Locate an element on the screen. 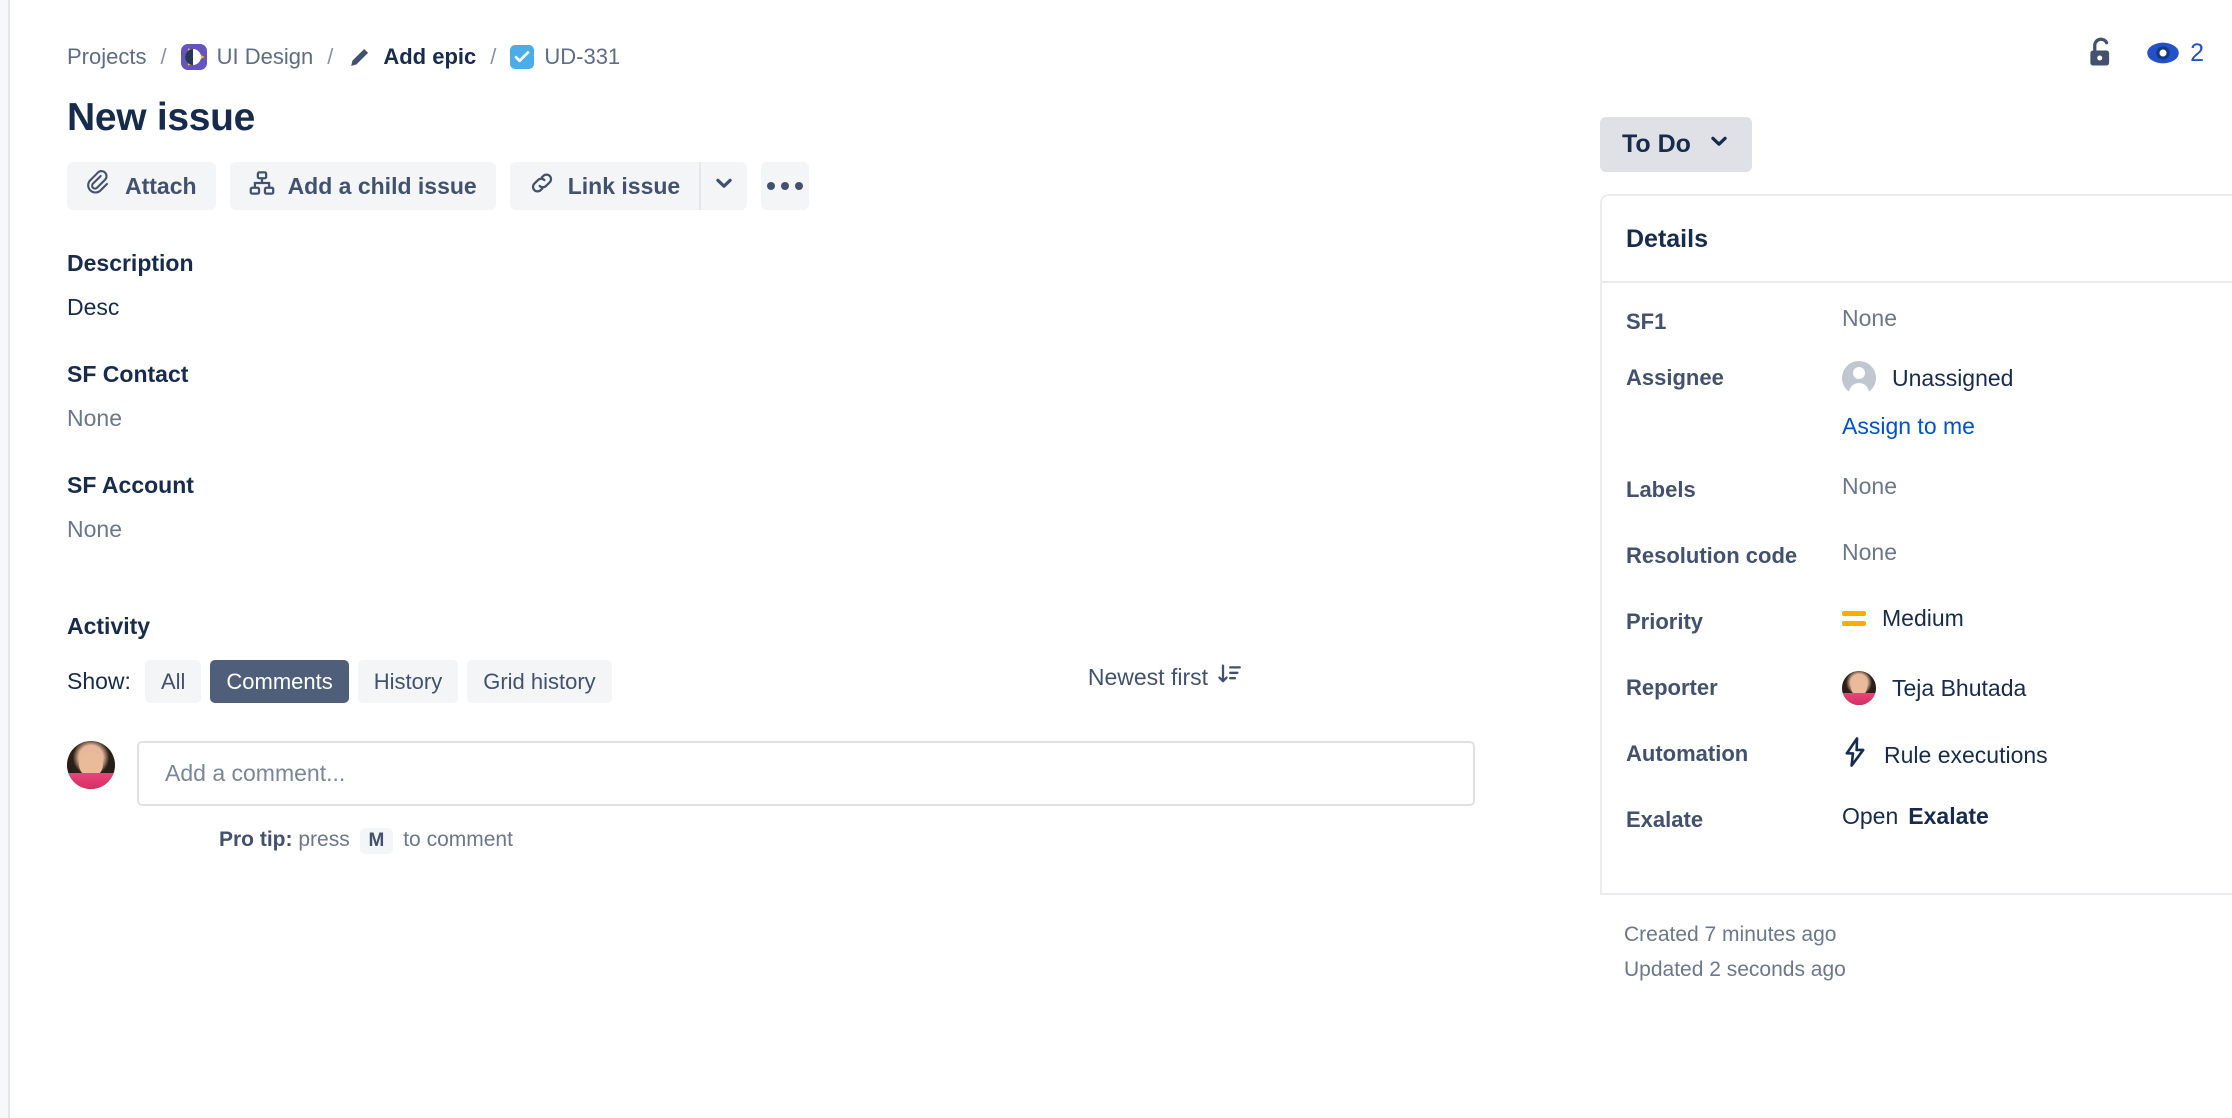 The height and width of the screenshot is (1118, 2232). chain-link-icon is located at coordinates (542, 186).